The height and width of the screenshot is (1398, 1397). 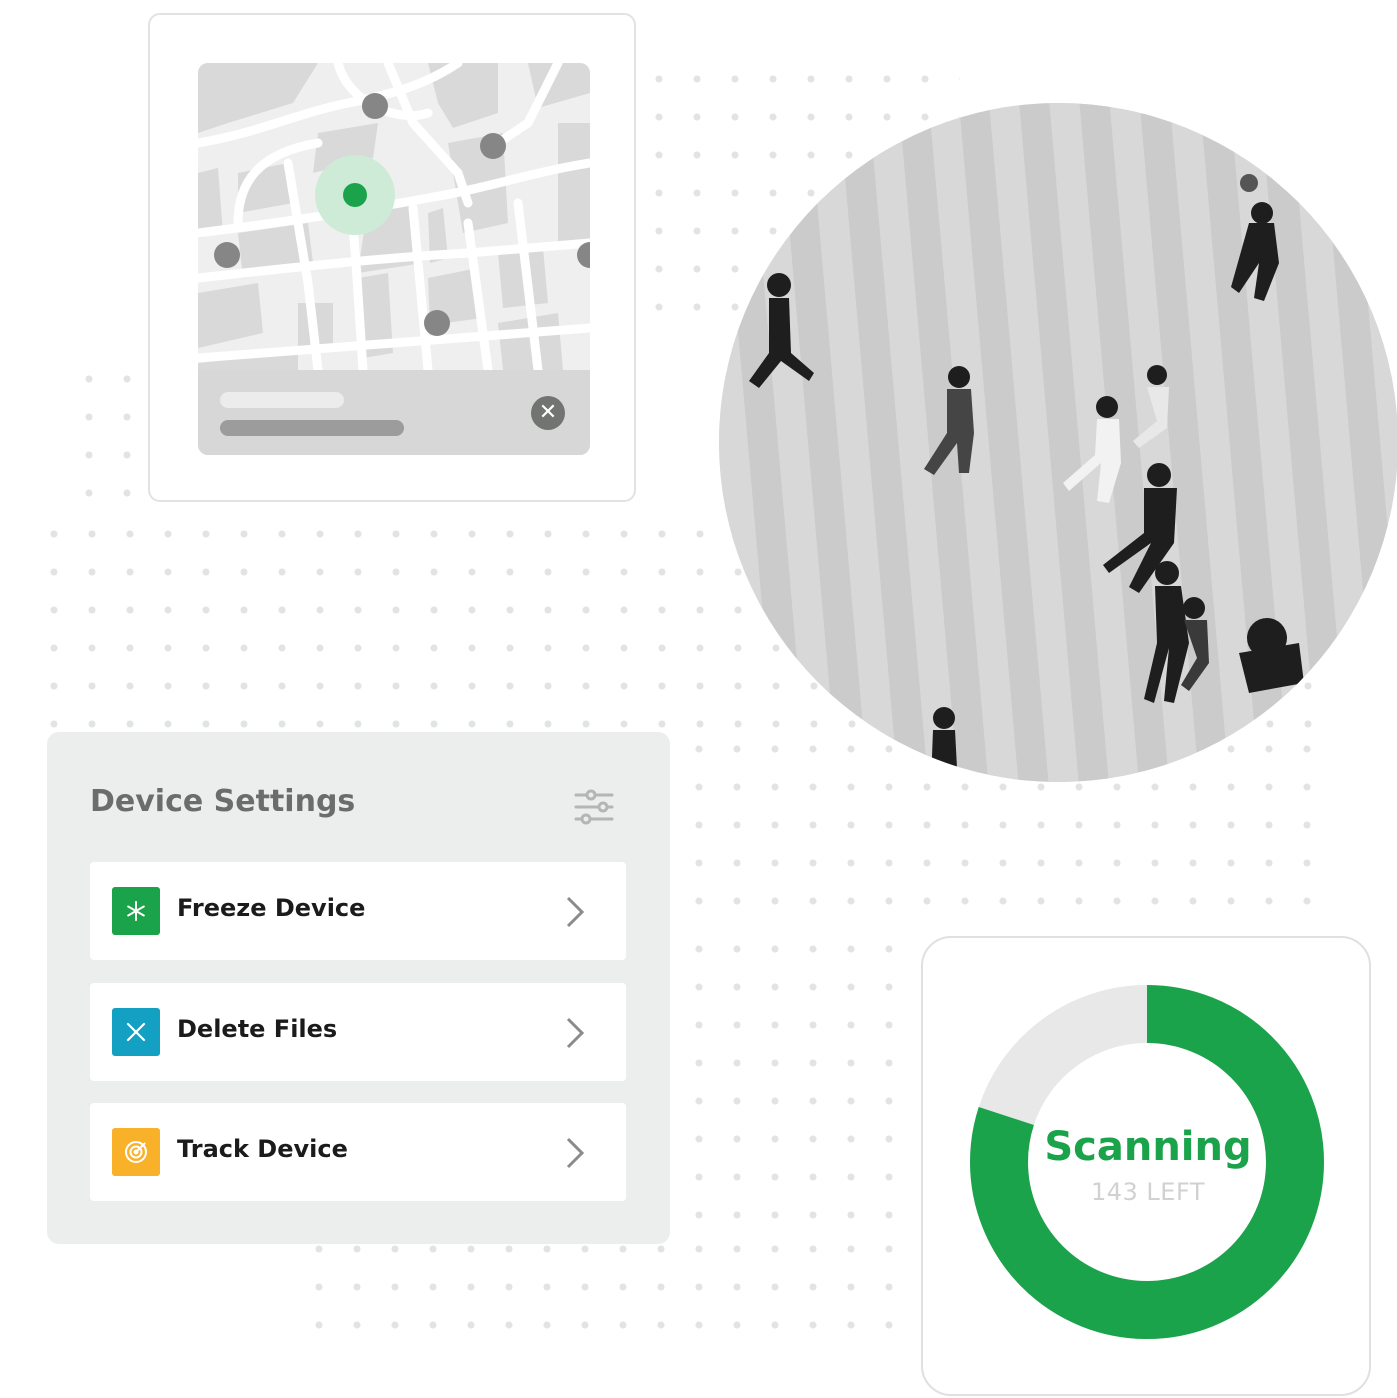 What do you see at coordinates (394, 412) in the screenshot?
I see `map-info-panel: ✕` at bounding box center [394, 412].